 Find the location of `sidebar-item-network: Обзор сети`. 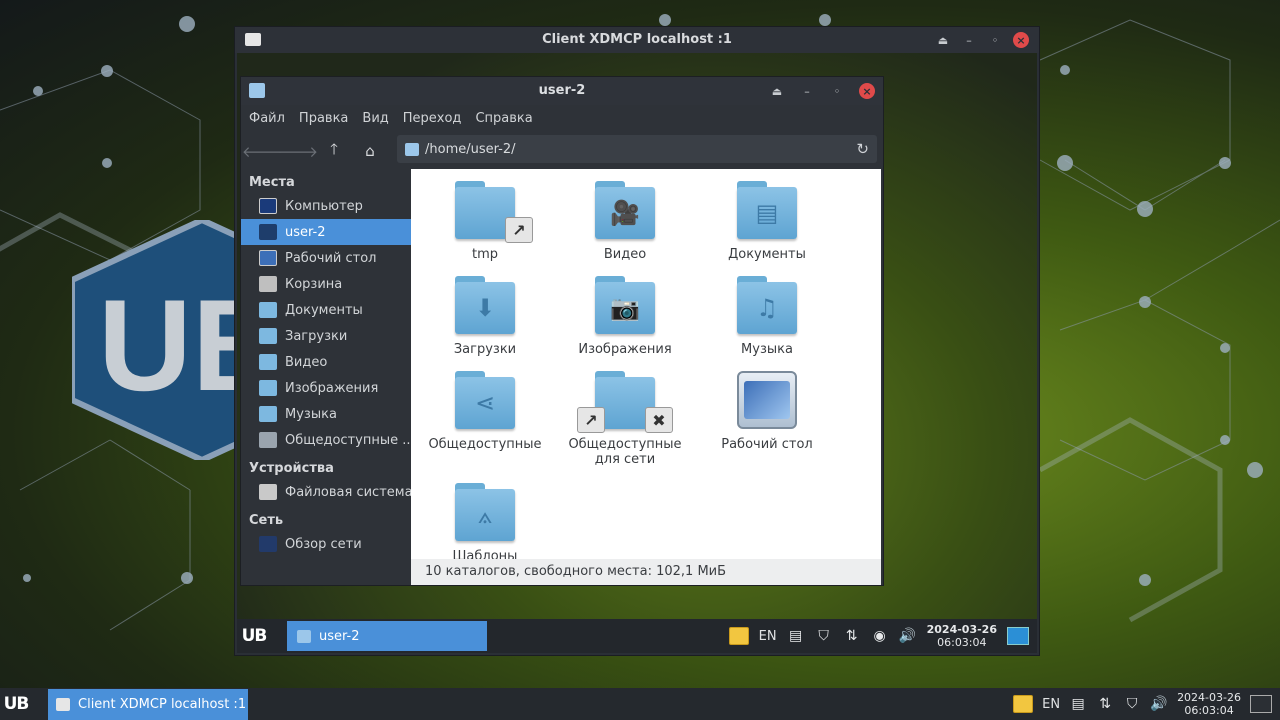

sidebar-item-network: Обзор сети is located at coordinates (326, 544).